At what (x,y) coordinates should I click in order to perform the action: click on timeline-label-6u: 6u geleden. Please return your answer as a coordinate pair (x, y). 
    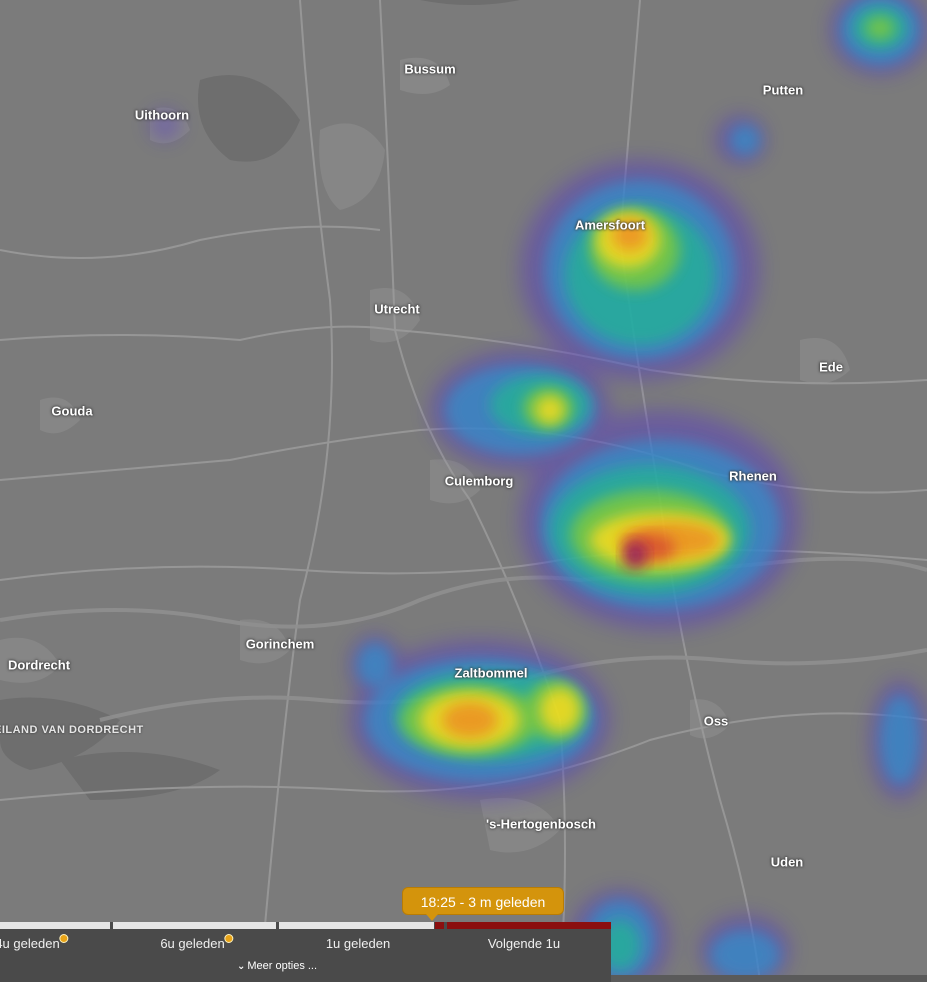
    Looking at the image, I should click on (197, 942).